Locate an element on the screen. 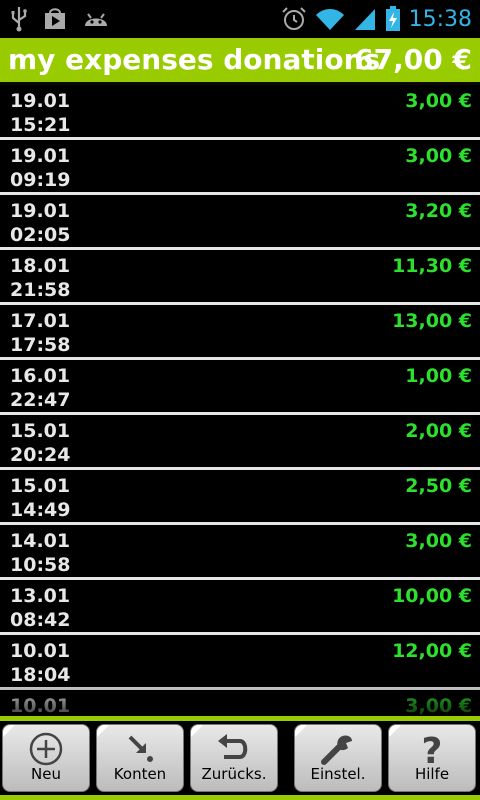 This screenshot has width=480, height=800. zuruecks-button: Zurücks. is located at coordinates (234, 758).